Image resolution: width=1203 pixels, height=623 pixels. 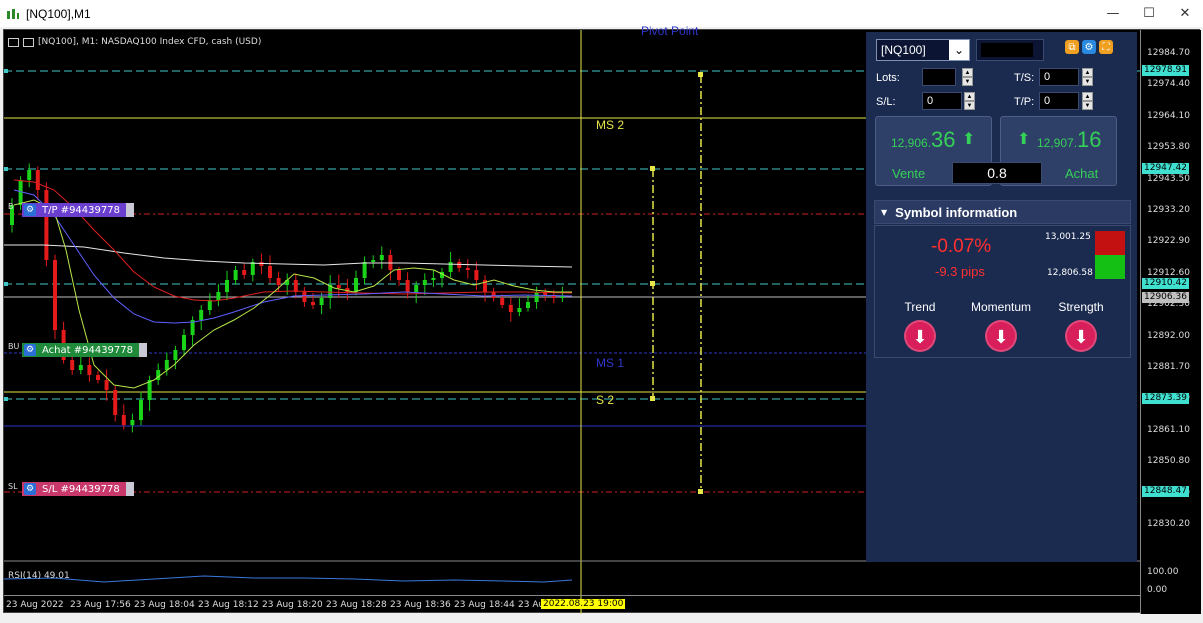 What do you see at coordinates (13, 42) in the screenshot?
I see `chart-mode-icon` at bounding box center [13, 42].